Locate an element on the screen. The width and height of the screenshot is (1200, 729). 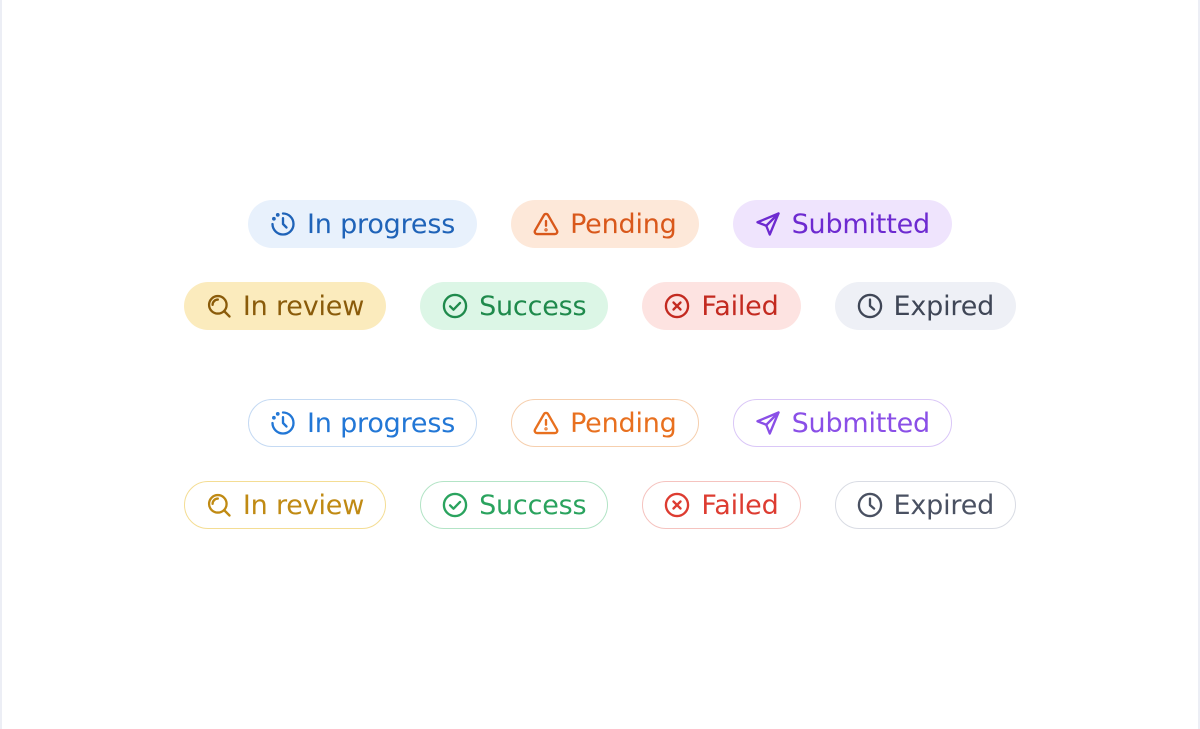
badge-in-review-outline: In review is located at coordinates (285, 505).